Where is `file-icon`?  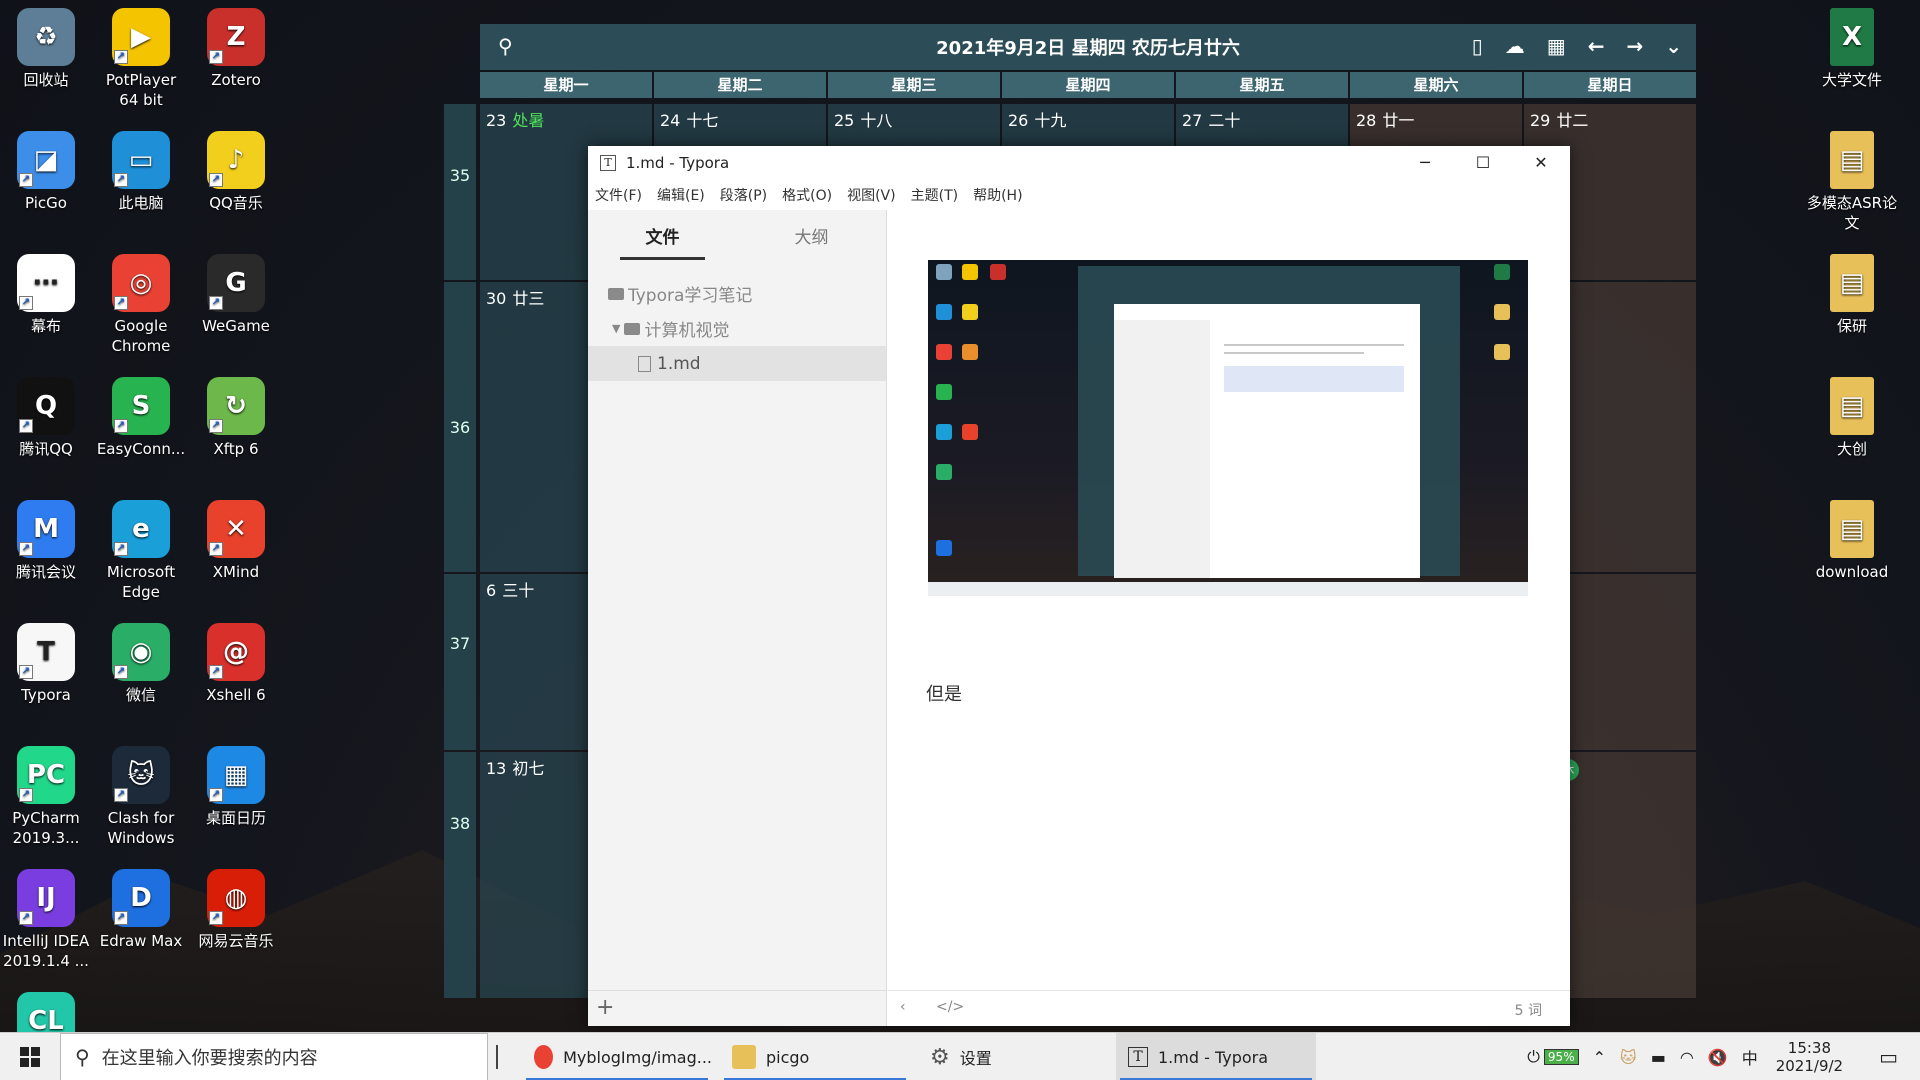
file-icon is located at coordinates (644, 363).